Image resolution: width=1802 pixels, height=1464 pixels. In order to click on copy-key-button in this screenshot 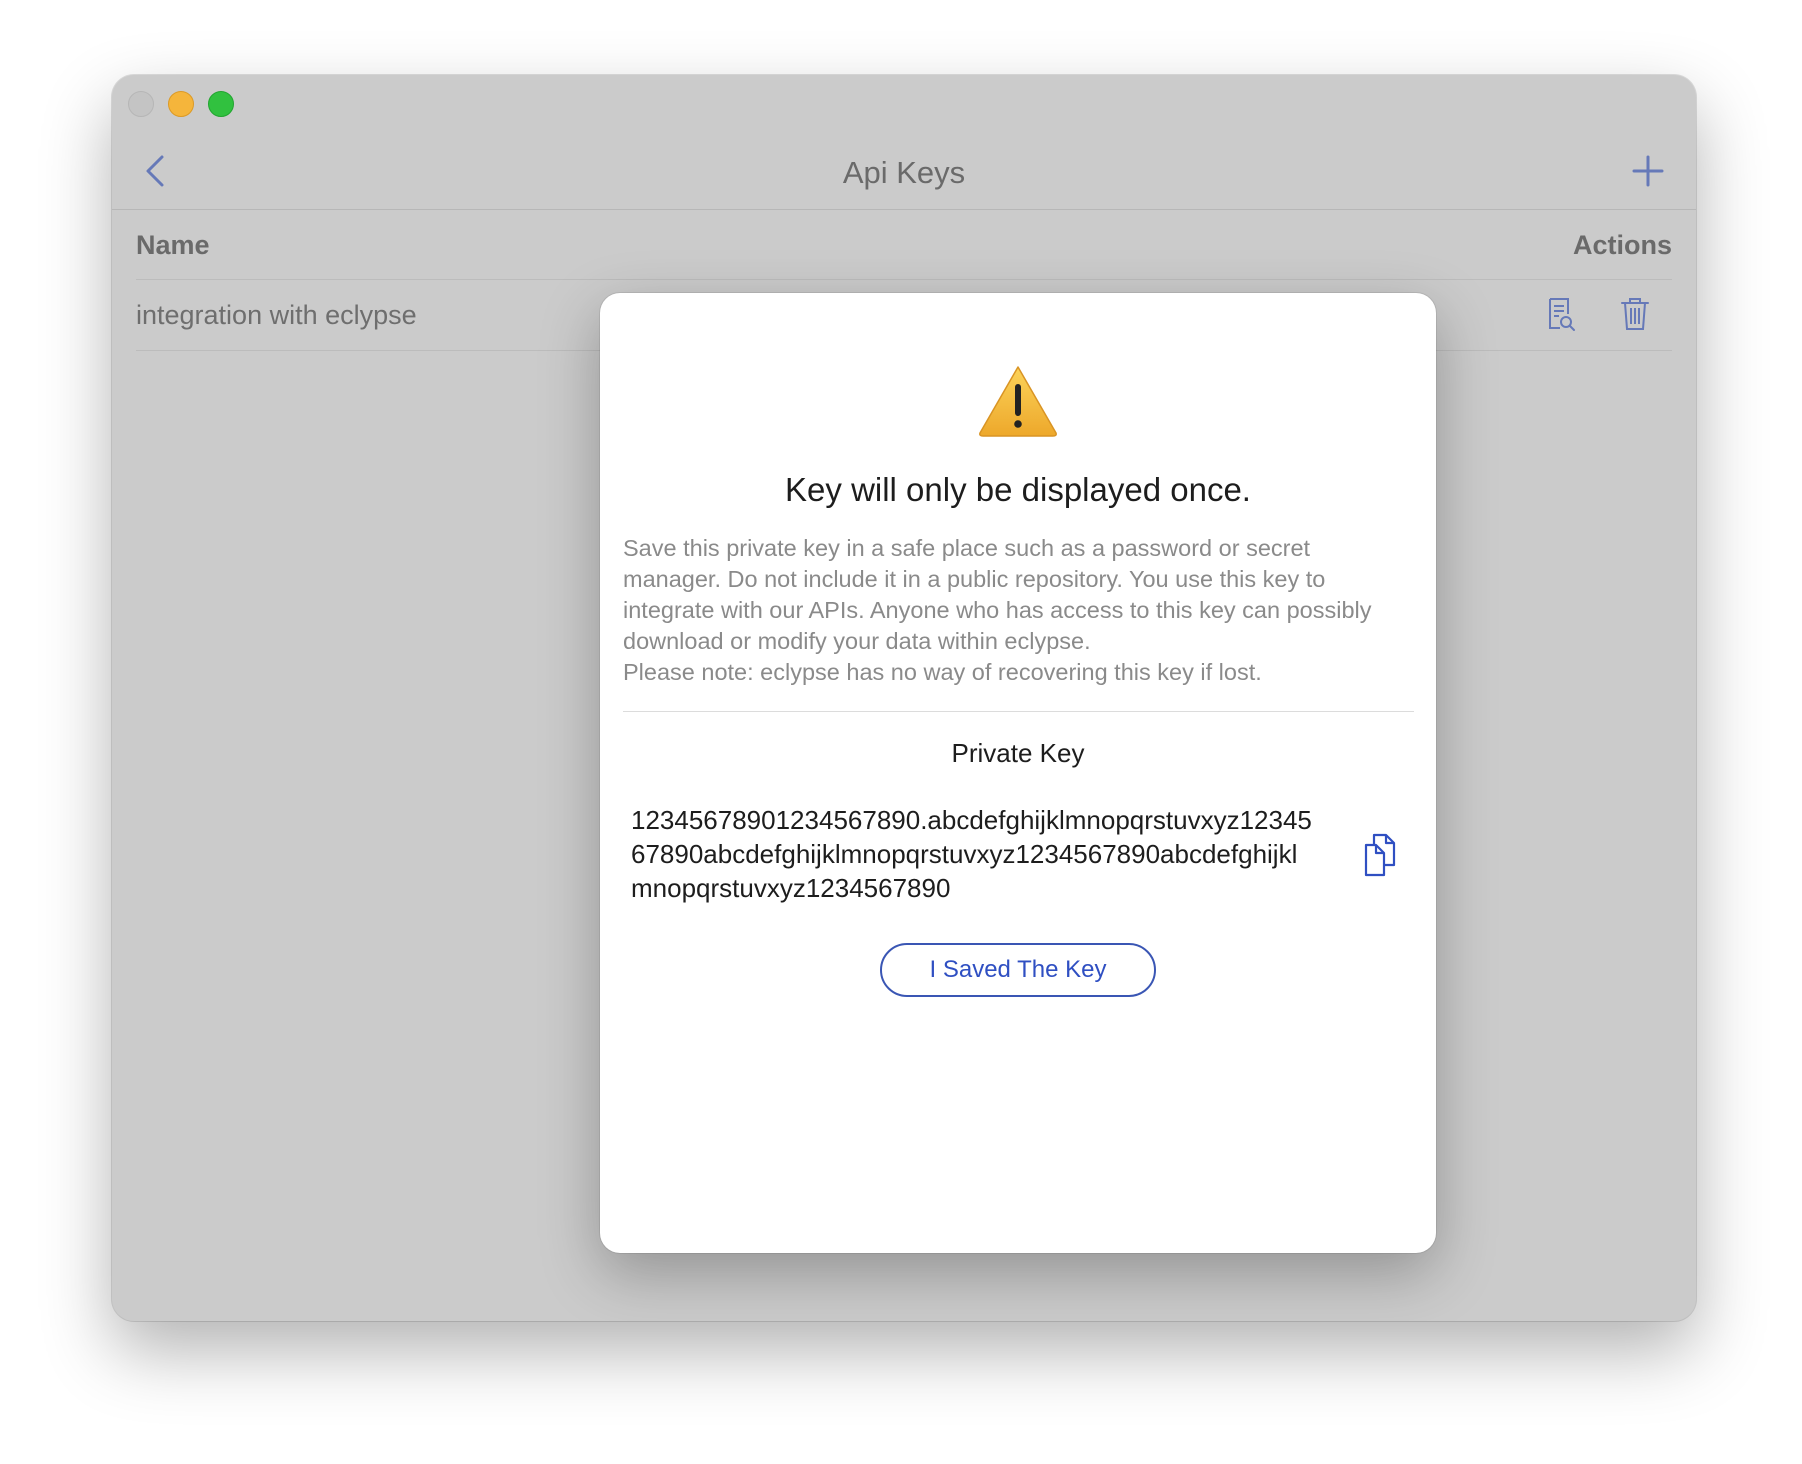, I will do `click(1380, 855)`.